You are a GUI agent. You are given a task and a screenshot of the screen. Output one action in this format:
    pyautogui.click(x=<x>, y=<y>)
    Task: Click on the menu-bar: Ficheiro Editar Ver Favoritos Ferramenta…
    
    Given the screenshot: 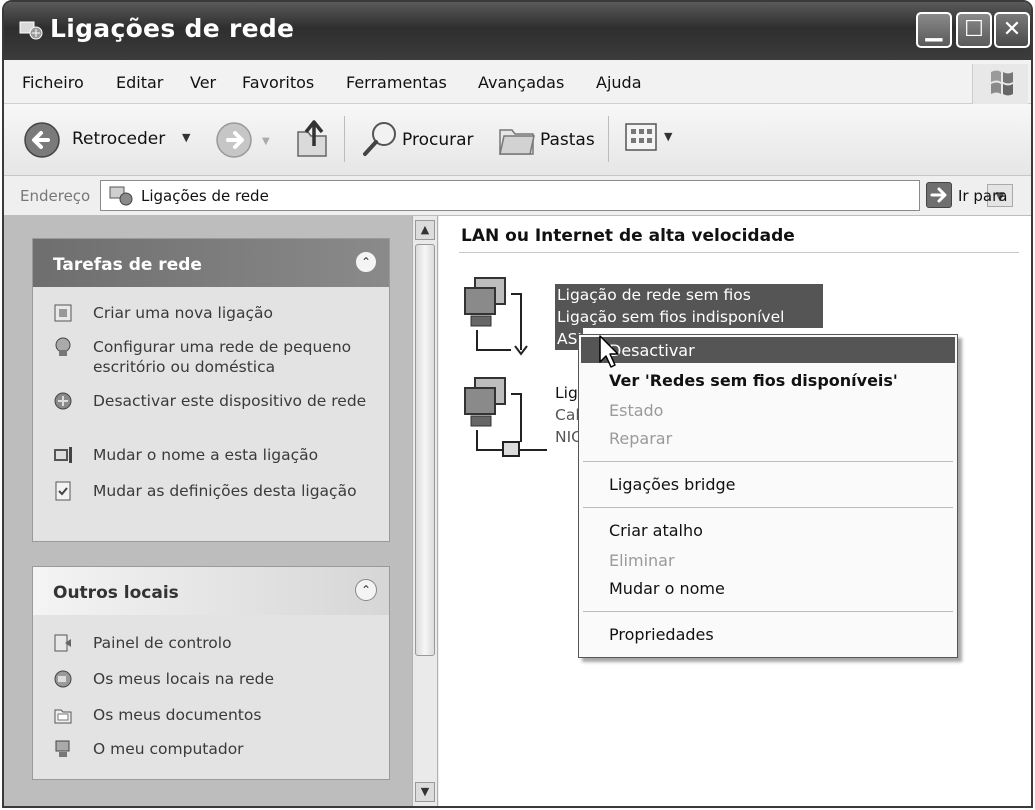 What is the action you would take?
    pyautogui.click(x=517, y=82)
    